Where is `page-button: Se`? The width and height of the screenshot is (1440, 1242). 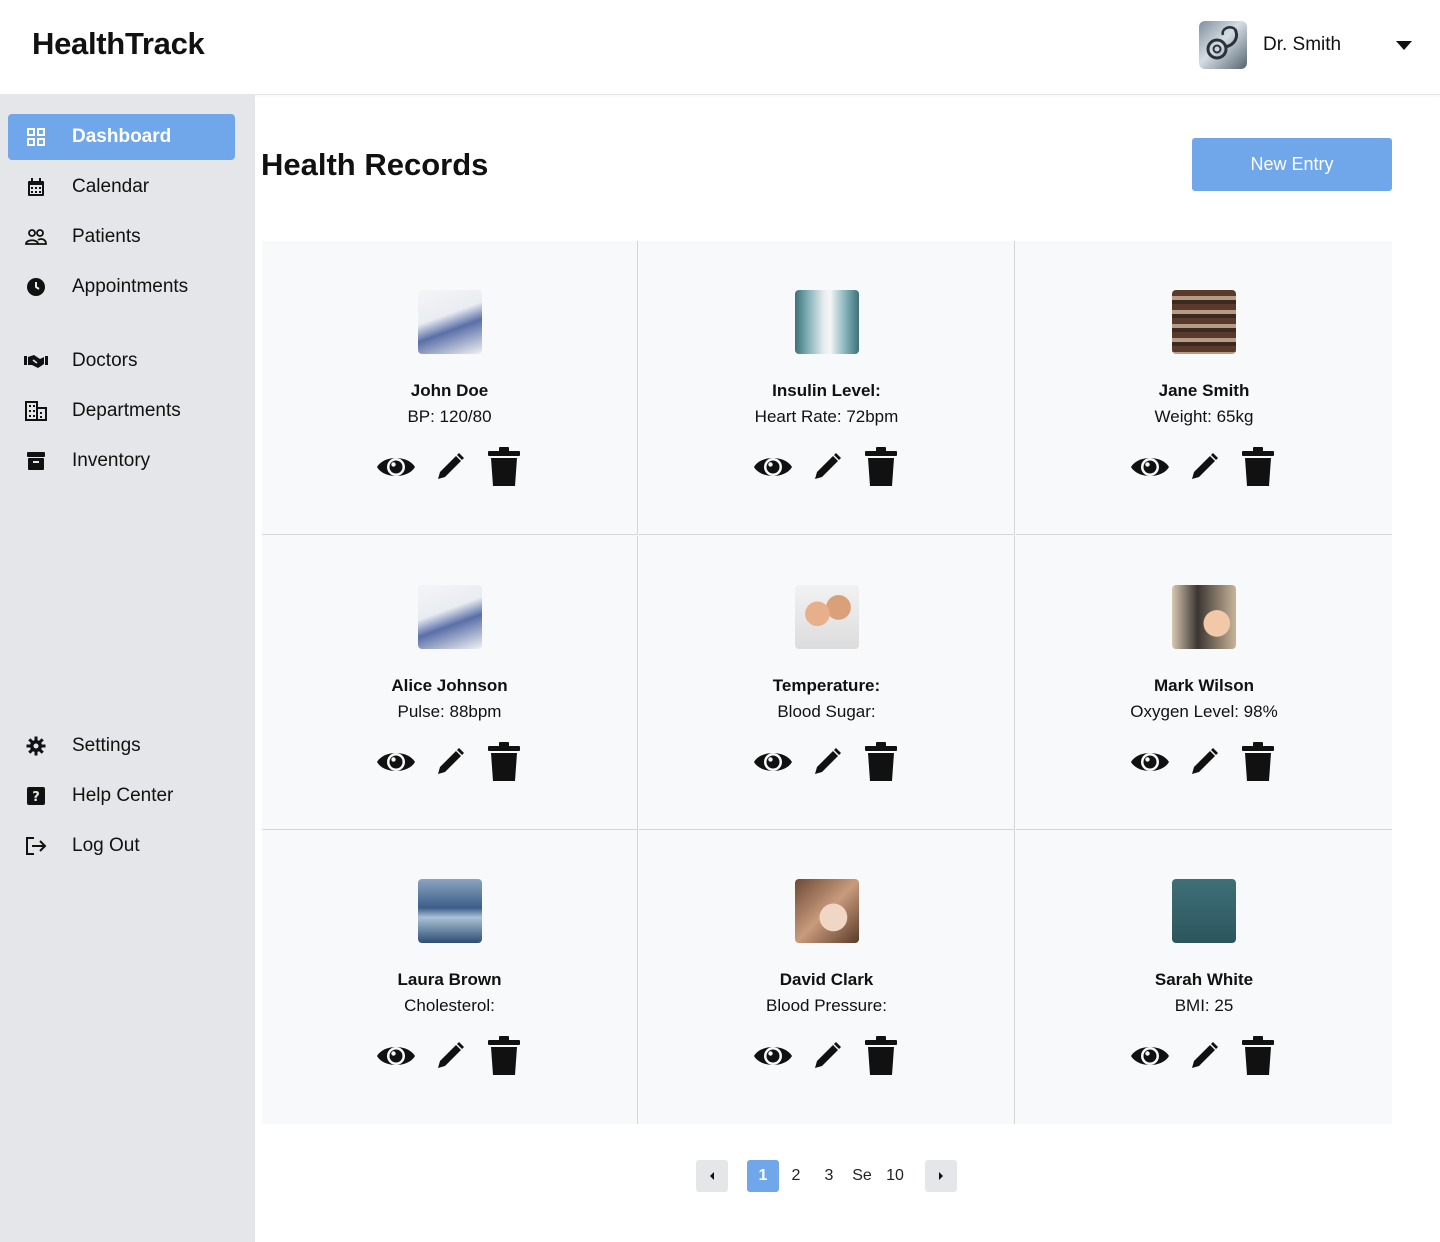
page-button: Se is located at coordinates (862, 1176).